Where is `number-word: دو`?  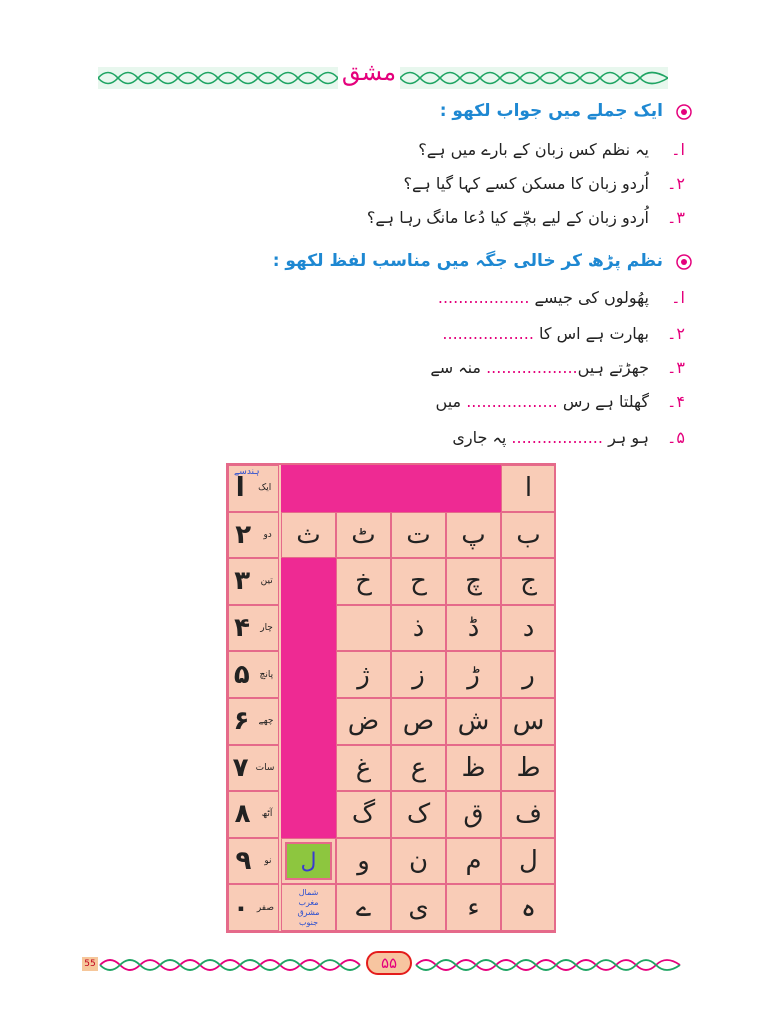
number-word: دو is located at coordinates (267, 534).